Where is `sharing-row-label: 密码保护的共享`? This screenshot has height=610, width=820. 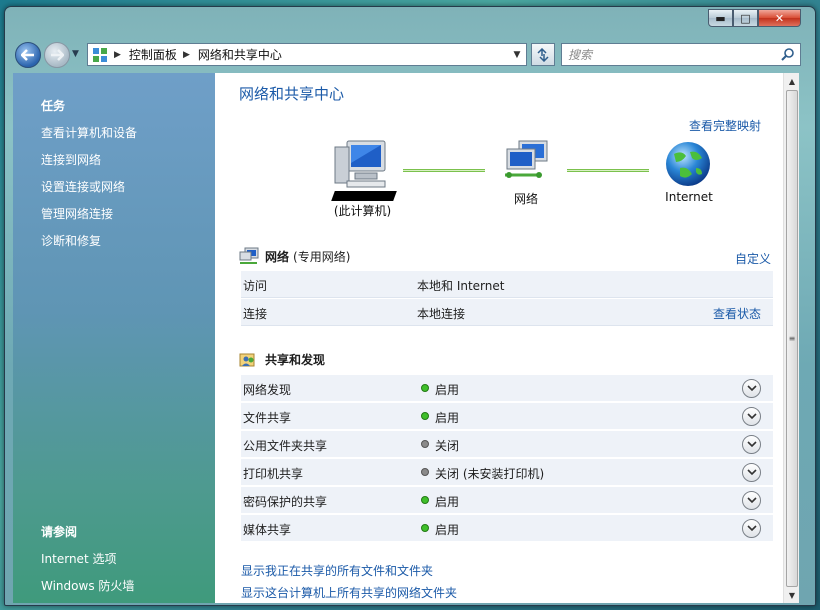 sharing-row-label: 密码保护的共享 is located at coordinates (285, 502).